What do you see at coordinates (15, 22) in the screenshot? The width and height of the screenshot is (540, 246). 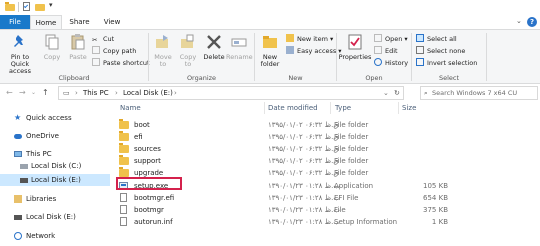 I see `tab-file: File` at bounding box center [15, 22].